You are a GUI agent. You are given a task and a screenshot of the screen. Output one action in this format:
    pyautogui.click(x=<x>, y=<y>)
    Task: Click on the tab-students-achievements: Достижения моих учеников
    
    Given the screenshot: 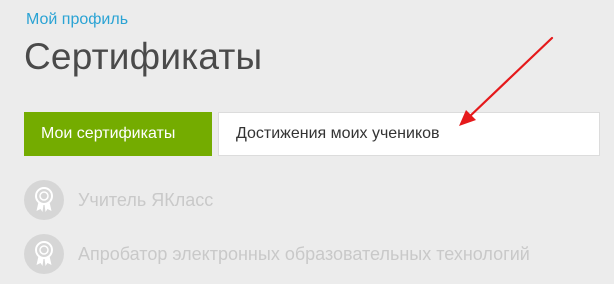 What is the action you would take?
    pyautogui.click(x=409, y=134)
    